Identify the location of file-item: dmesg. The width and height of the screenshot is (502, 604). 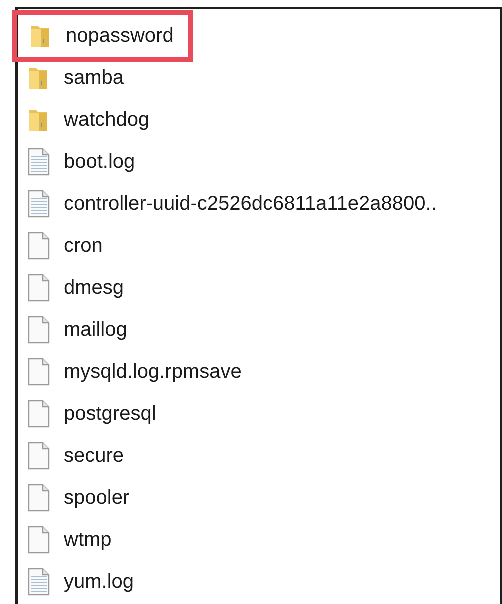
(259, 288).